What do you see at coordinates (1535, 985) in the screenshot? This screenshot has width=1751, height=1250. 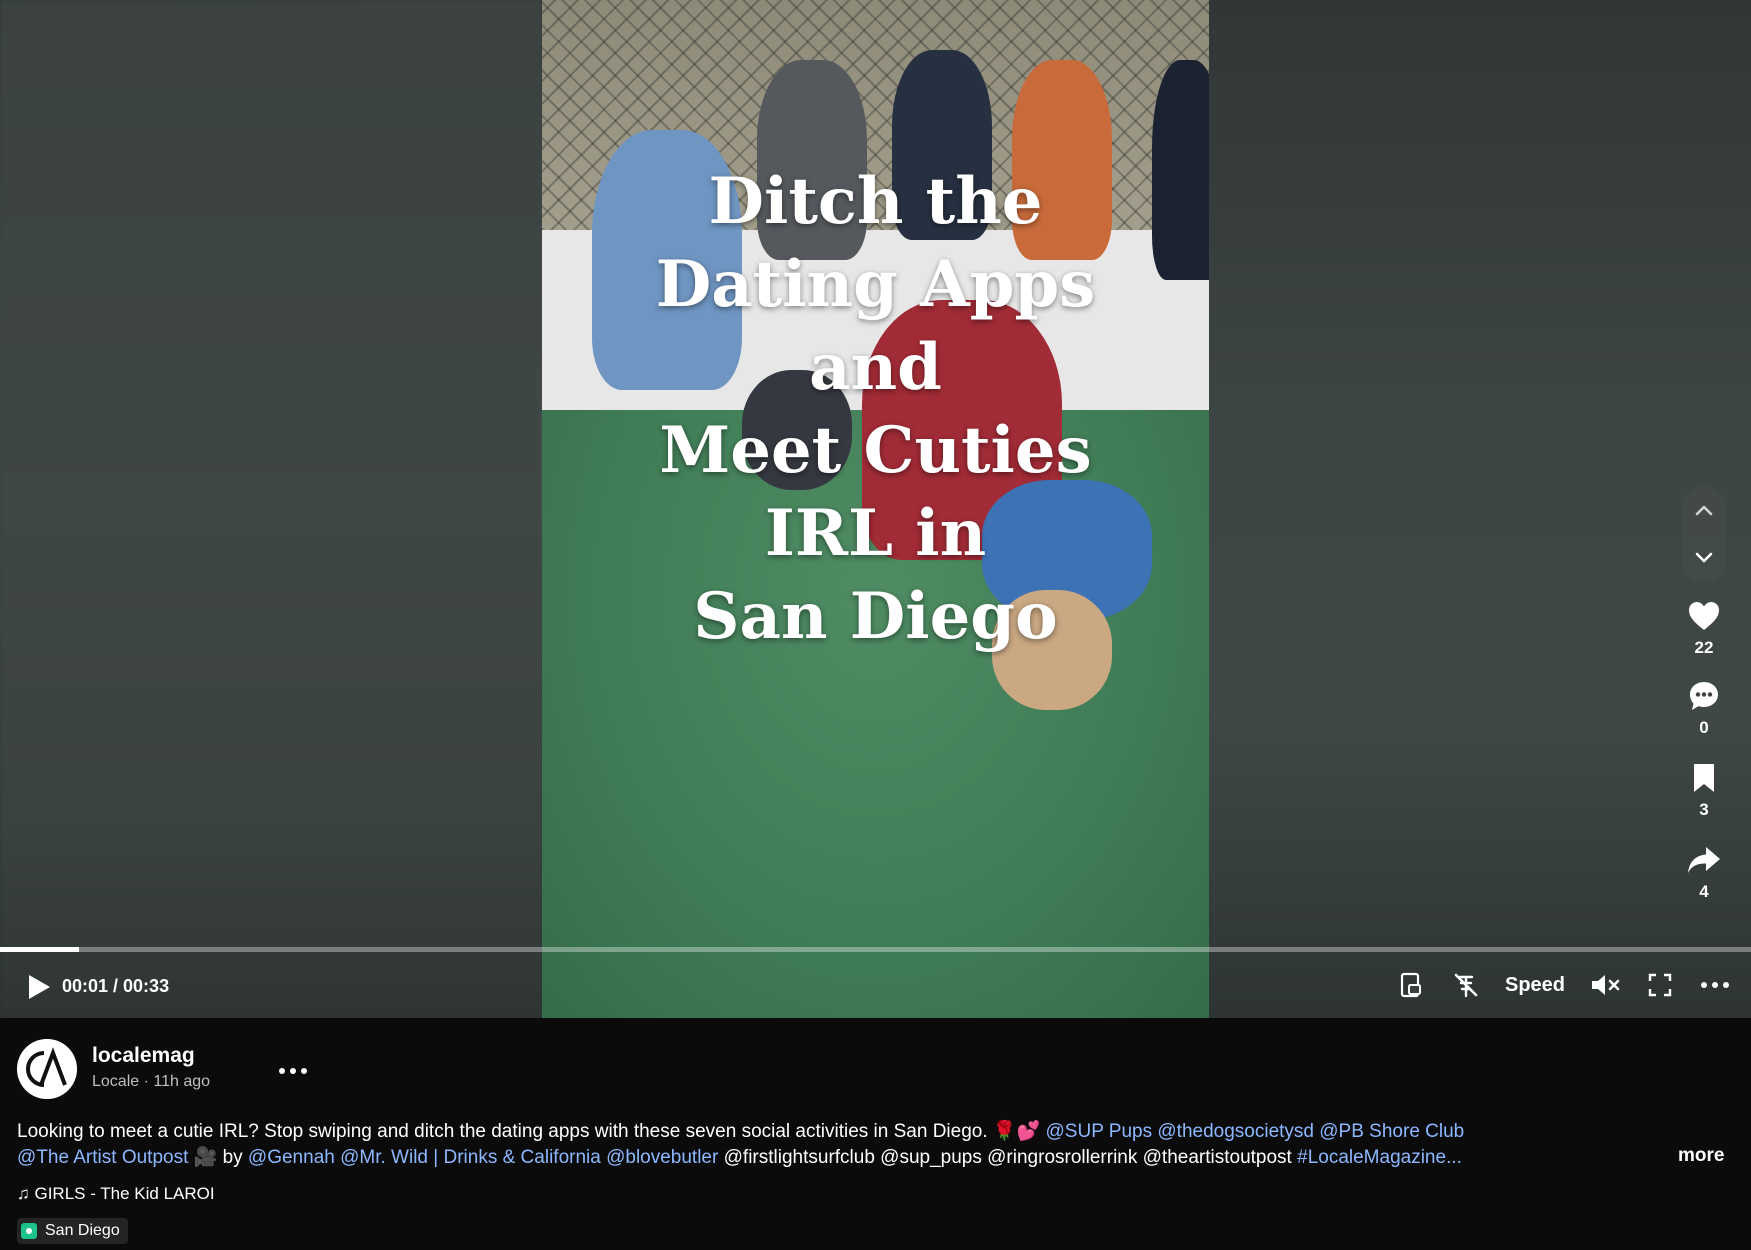 I see `speed-button: Speed` at bounding box center [1535, 985].